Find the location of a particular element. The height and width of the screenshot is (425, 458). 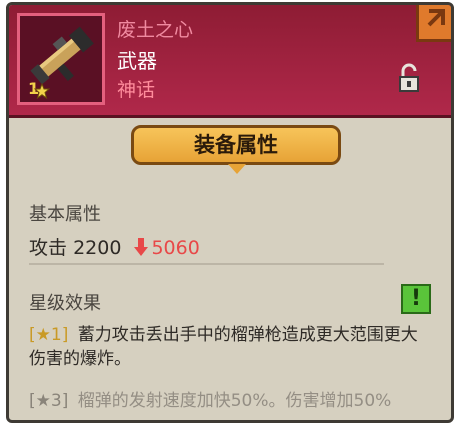

star-level: 1 is located at coordinates (39, 89).